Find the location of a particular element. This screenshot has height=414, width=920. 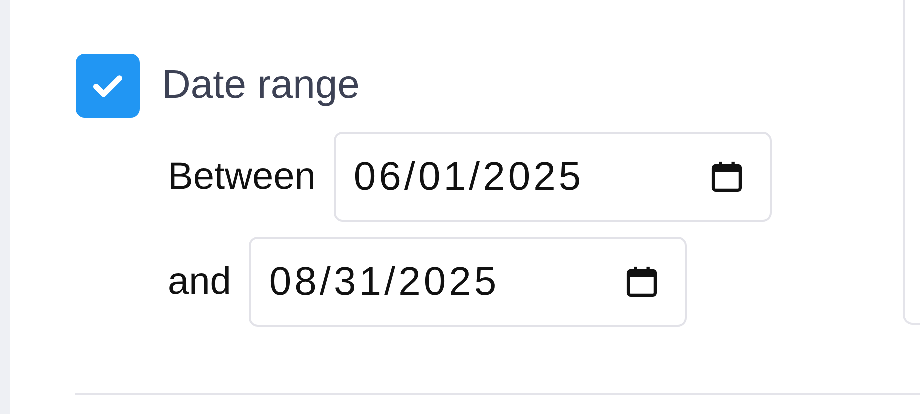

checkbox-label: Date range is located at coordinates (261, 85).